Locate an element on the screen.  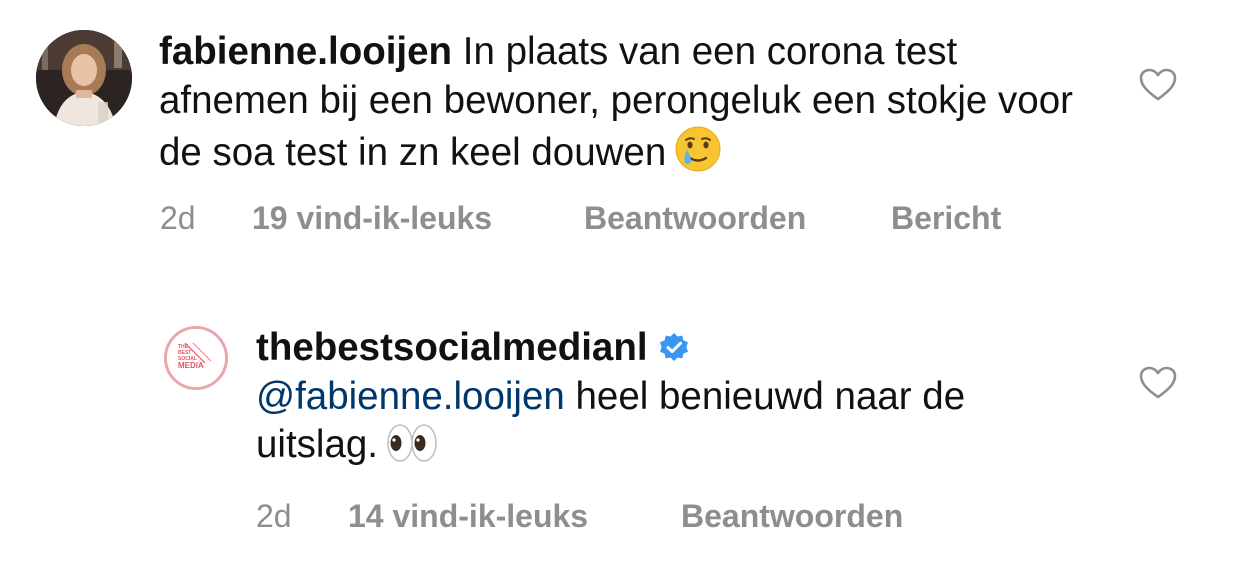
comment-username: fabienne.looijen is located at coordinates (305, 51).